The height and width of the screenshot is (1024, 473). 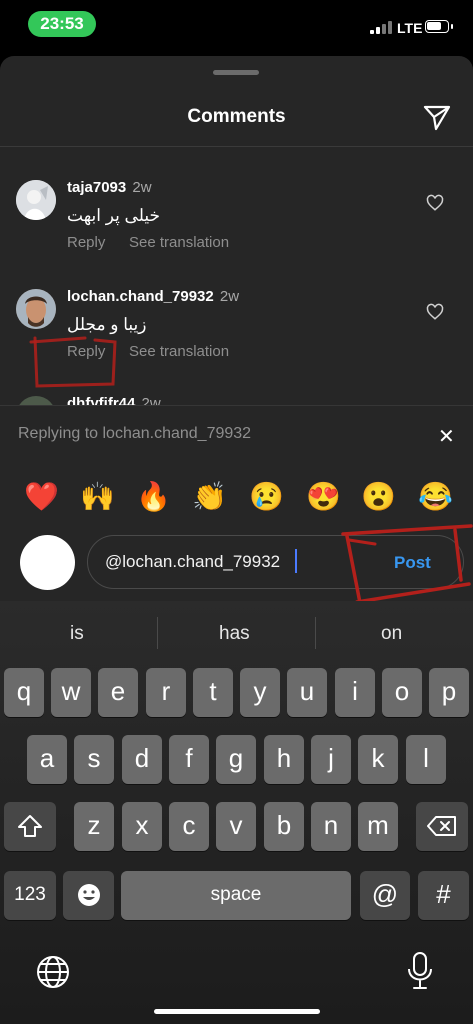 What do you see at coordinates (378, 759) in the screenshot?
I see `key-k: k` at bounding box center [378, 759].